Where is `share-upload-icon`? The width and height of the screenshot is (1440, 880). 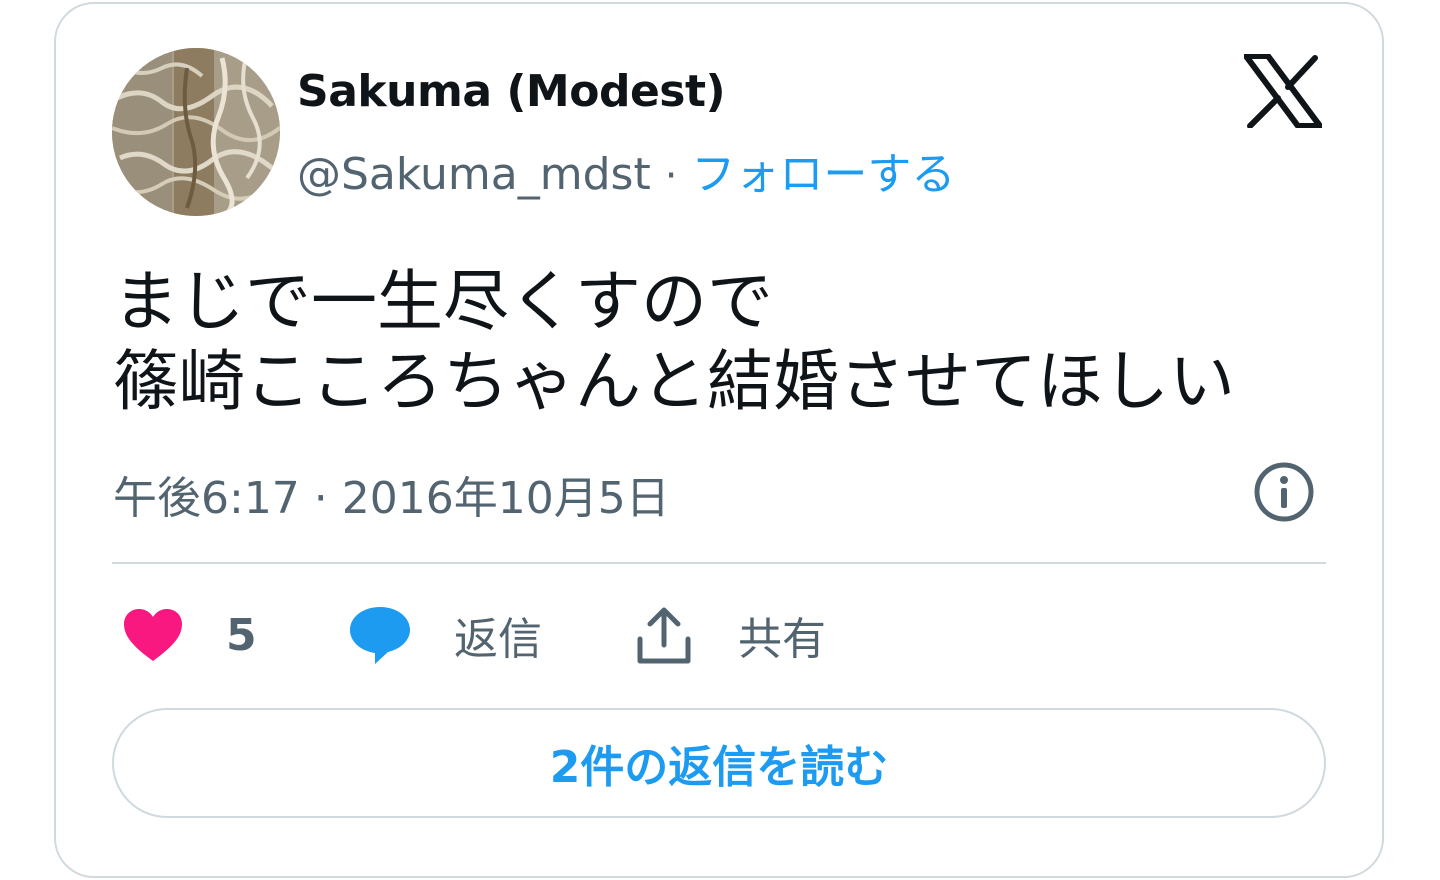 share-upload-icon is located at coordinates (664, 635).